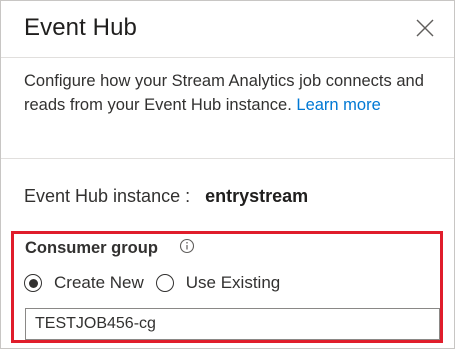  I want to click on radio-use-existing-circle, so click(164, 283).